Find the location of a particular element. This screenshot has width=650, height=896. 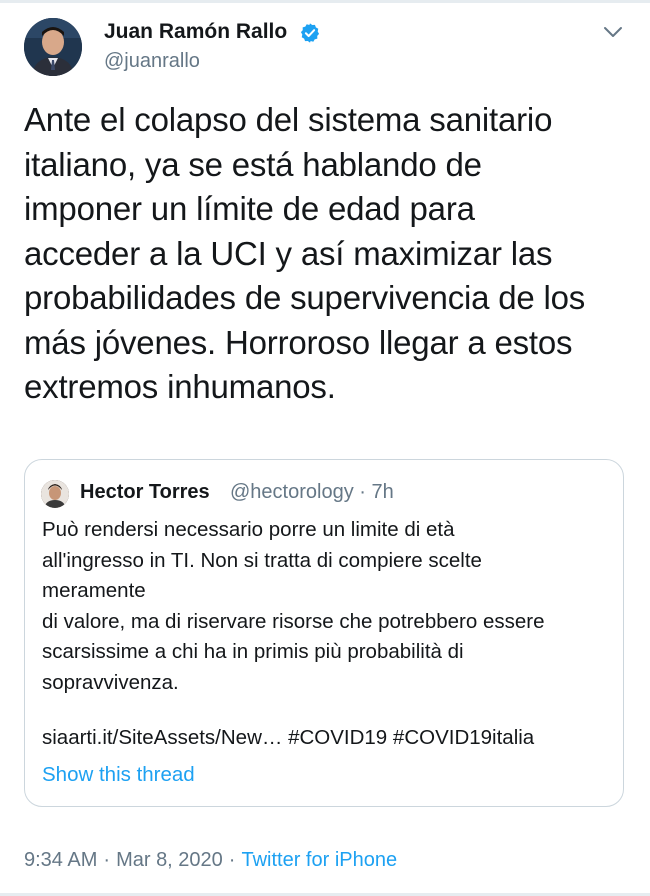

author-name: Juan Ramón Rallo is located at coordinates (195, 32).